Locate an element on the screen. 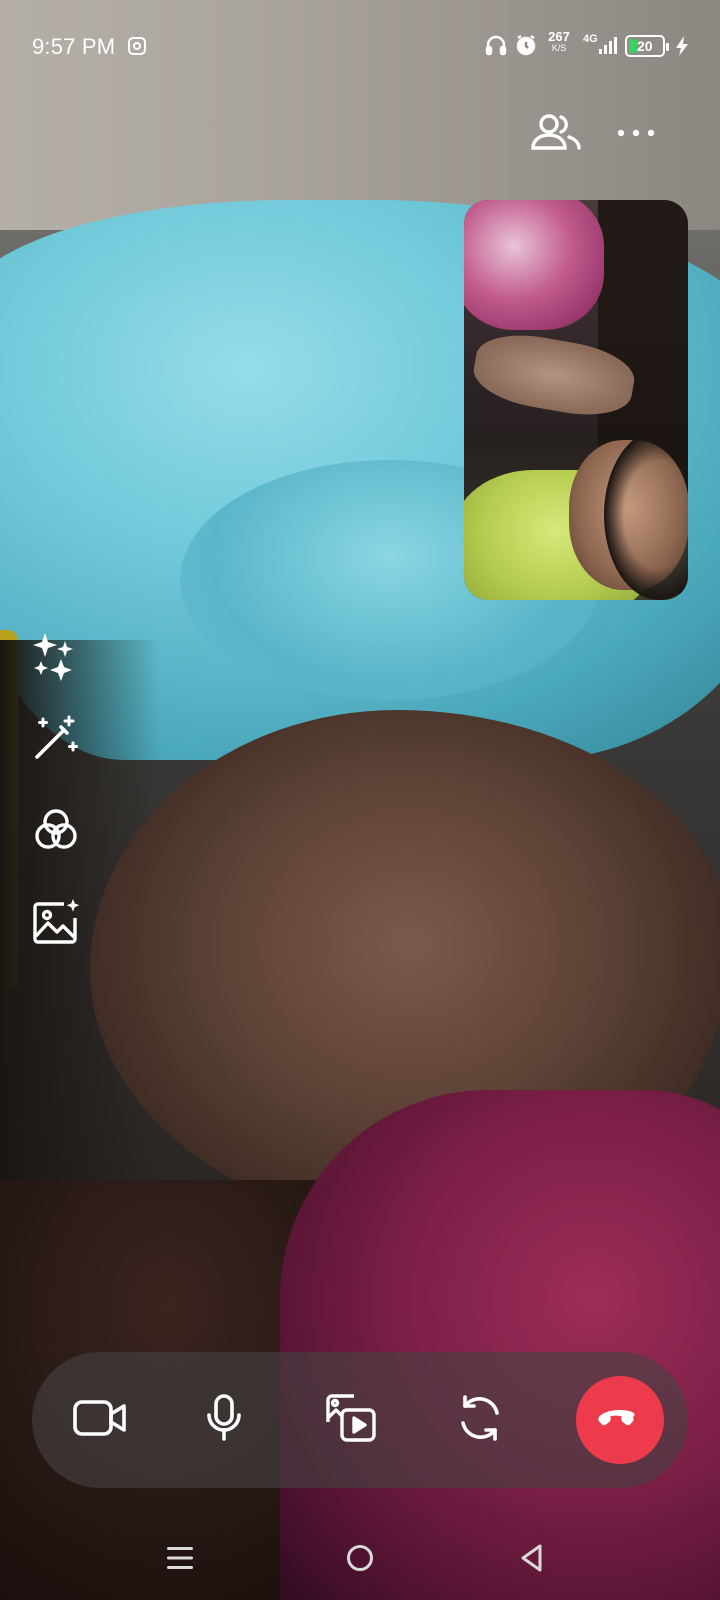 The height and width of the screenshot is (1600, 720). menu-icon is located at coordinates (180, 1560).